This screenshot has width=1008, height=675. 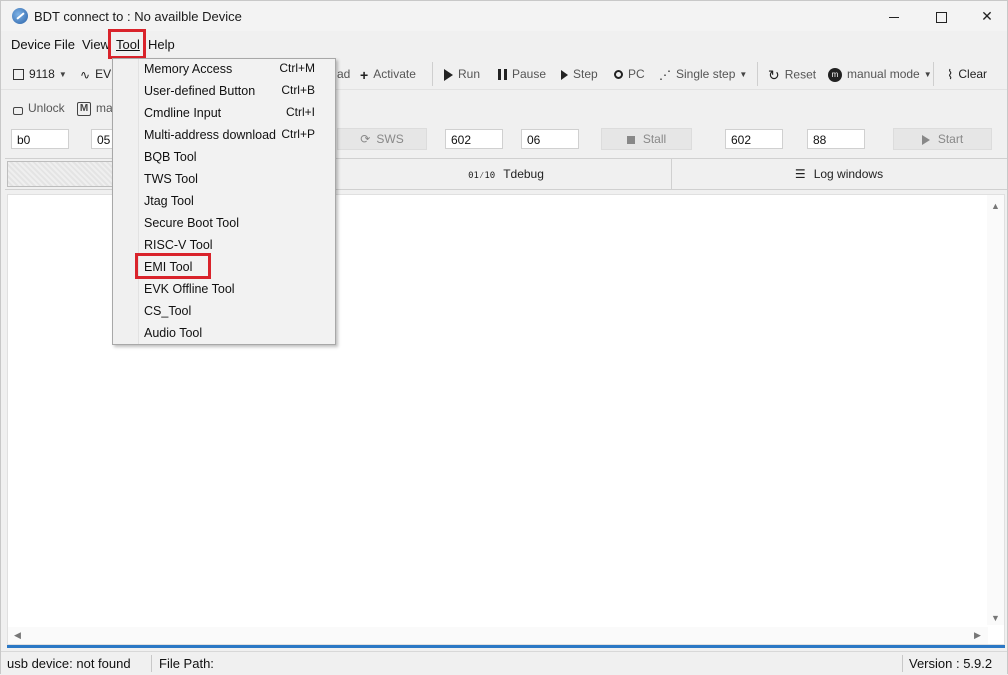 I want to click on mode-dropdown: m manual mode ▼, so click(x=880, y=74).